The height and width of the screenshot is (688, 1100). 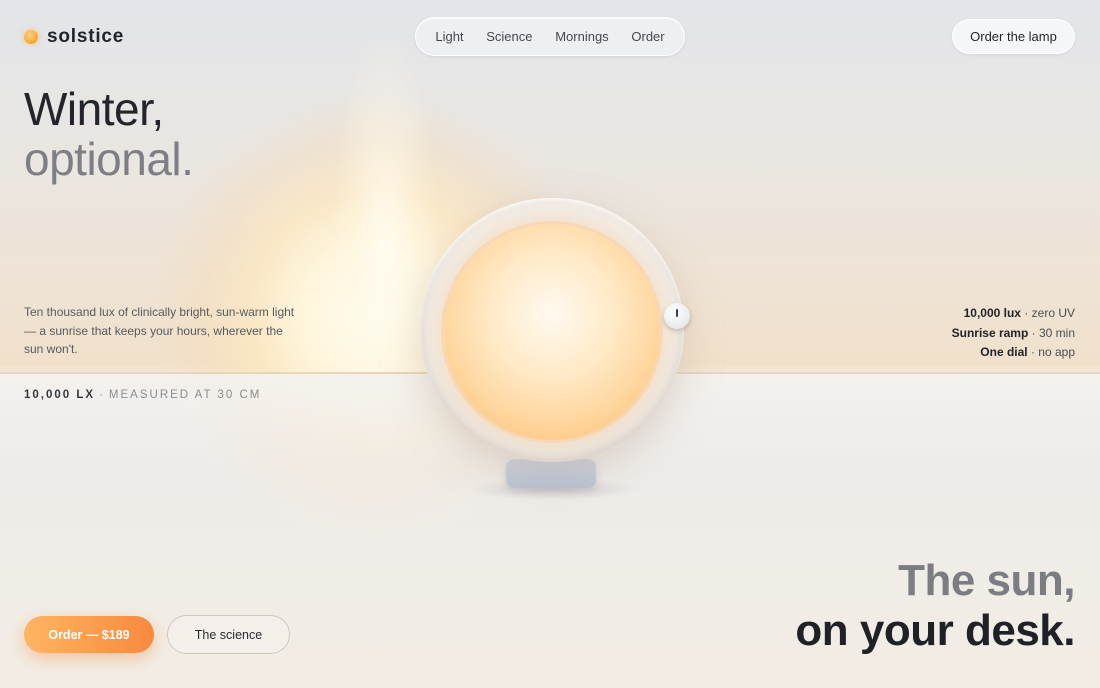 I want to click on sun-dot-icon, so click(x=31, y=37).